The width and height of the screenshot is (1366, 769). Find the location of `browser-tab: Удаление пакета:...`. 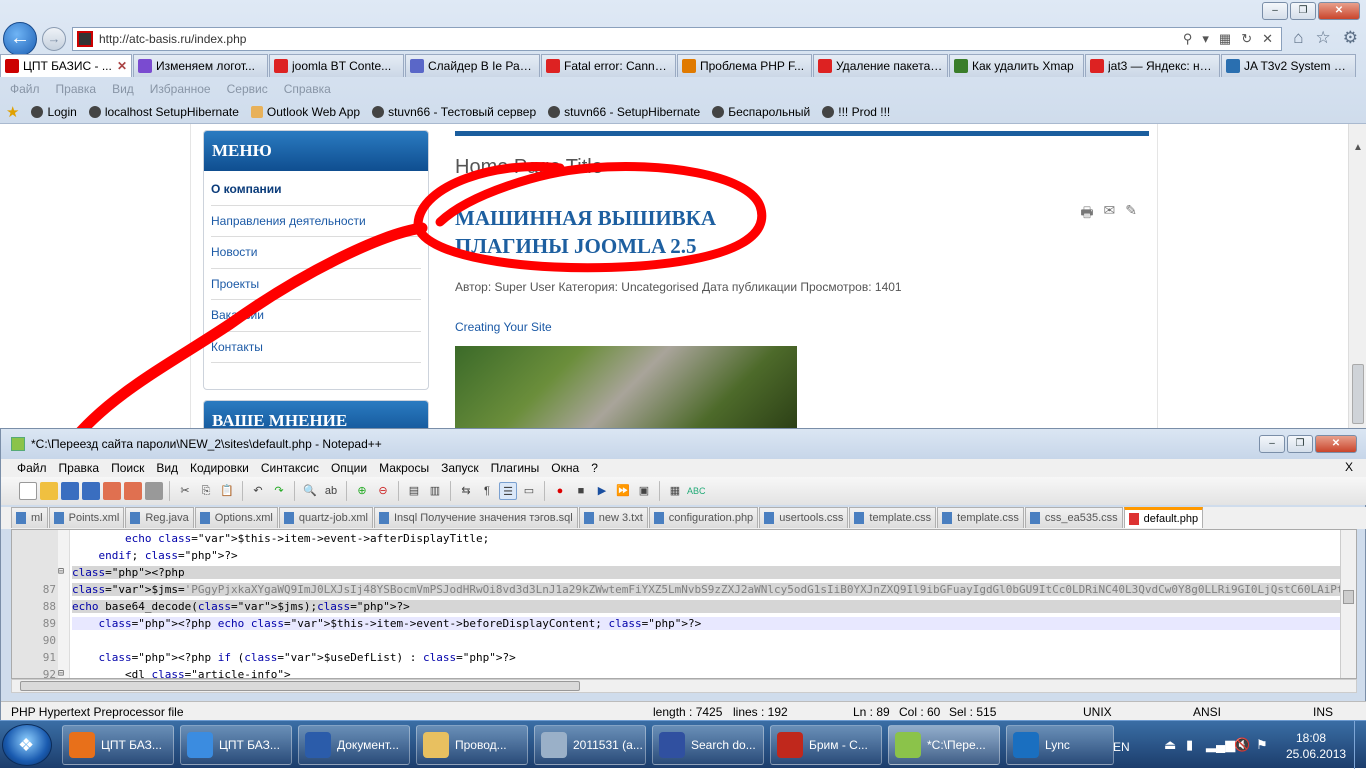

browser-tab: Удаление пакета:... is located at coordinates (880, 65).